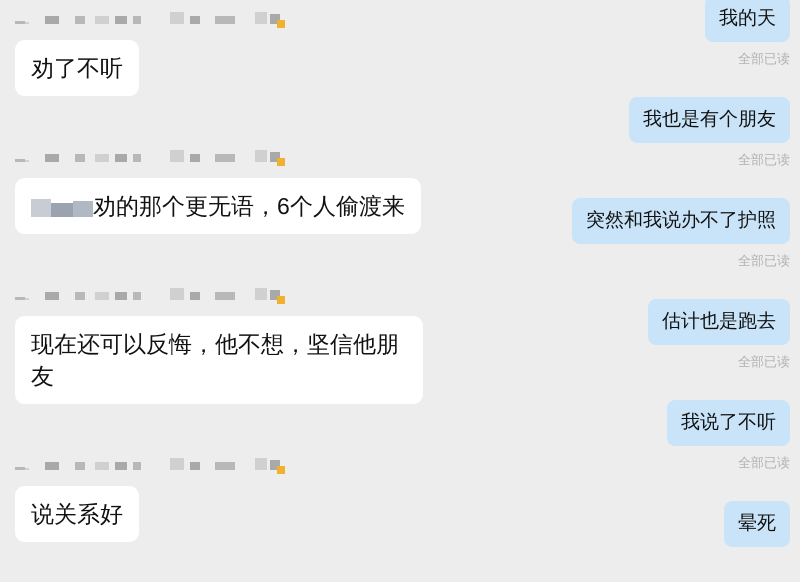  Describe the element at coordinates (719, 322) in the screenshot. I see `message-bubble: 估计也是跑去` at that location.